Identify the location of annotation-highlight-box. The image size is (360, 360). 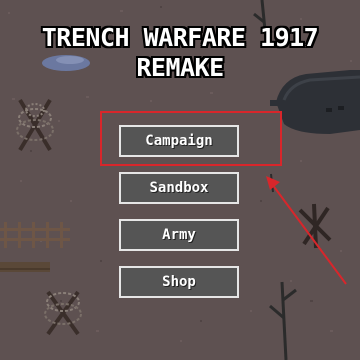
(191, 138).